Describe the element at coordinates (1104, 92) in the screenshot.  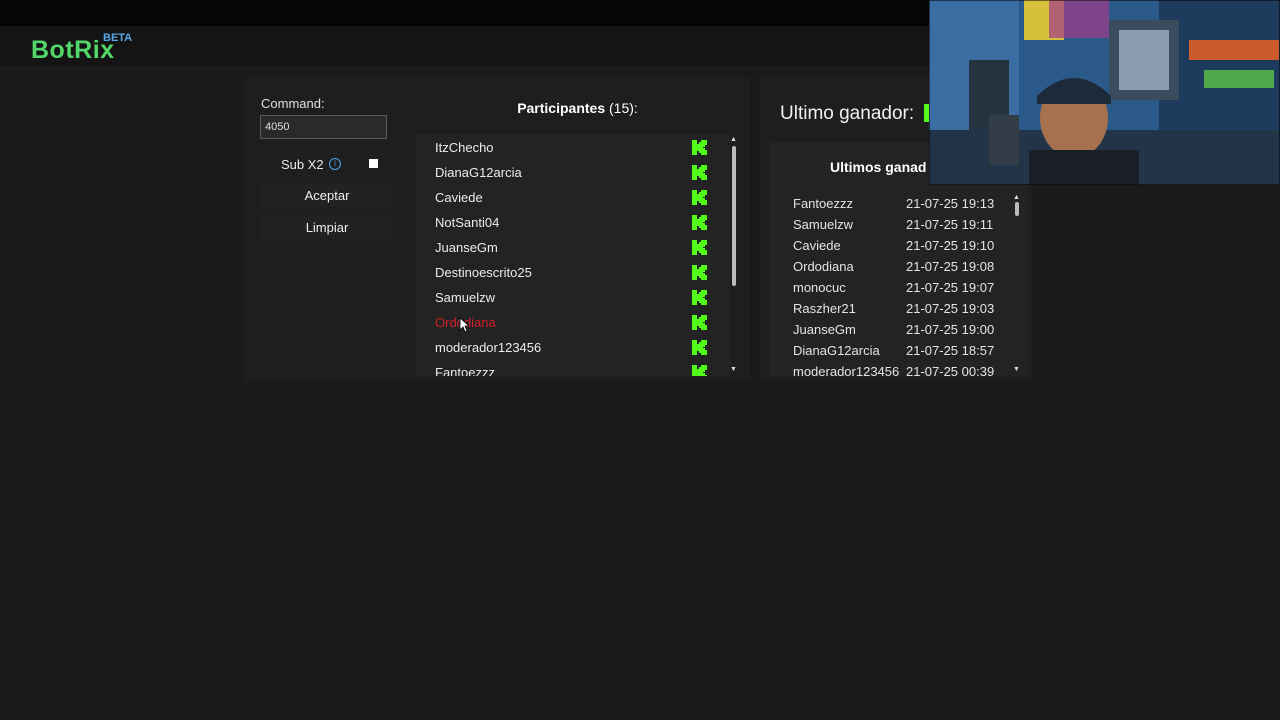
I see `webcam-overlay` at that location.